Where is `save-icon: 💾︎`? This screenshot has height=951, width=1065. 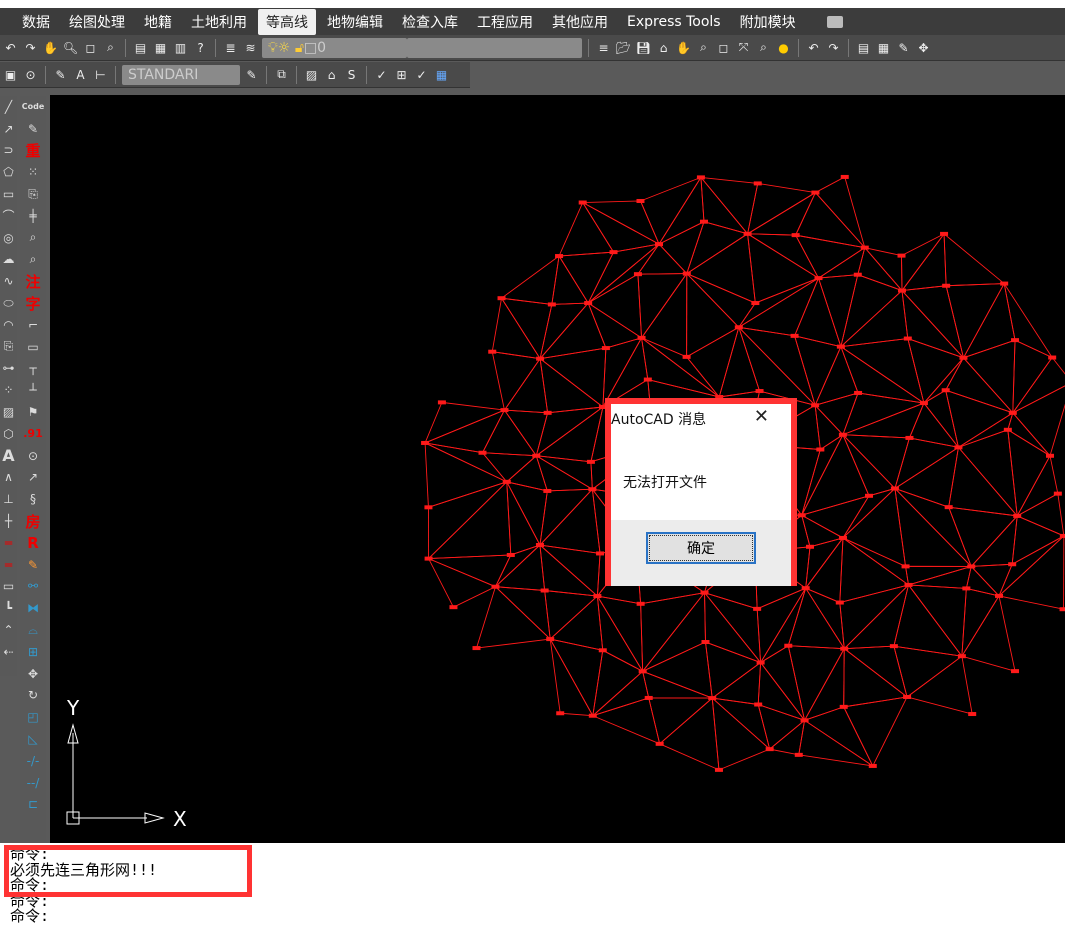
save-icon: 💾︎ is located at coordinates (643, 47).